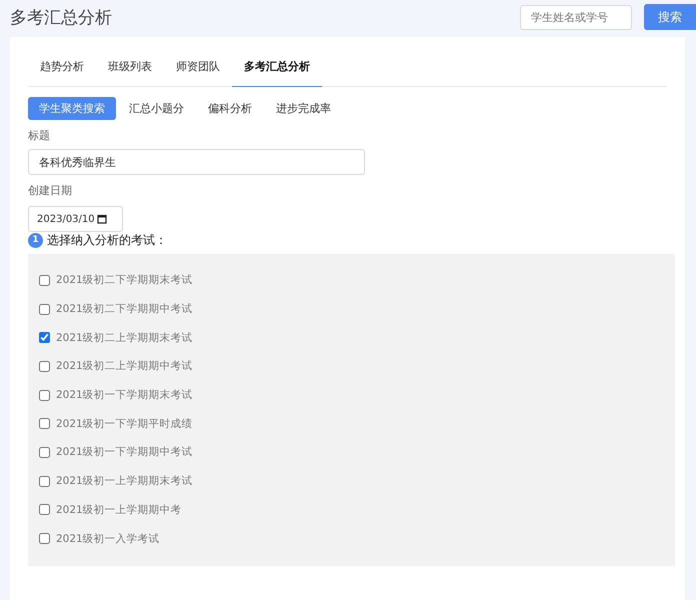 The image size is (696, 600). Describe the element at coordinates (198, 69) in the screenshot. I see `tab: 师资团队` at that location.